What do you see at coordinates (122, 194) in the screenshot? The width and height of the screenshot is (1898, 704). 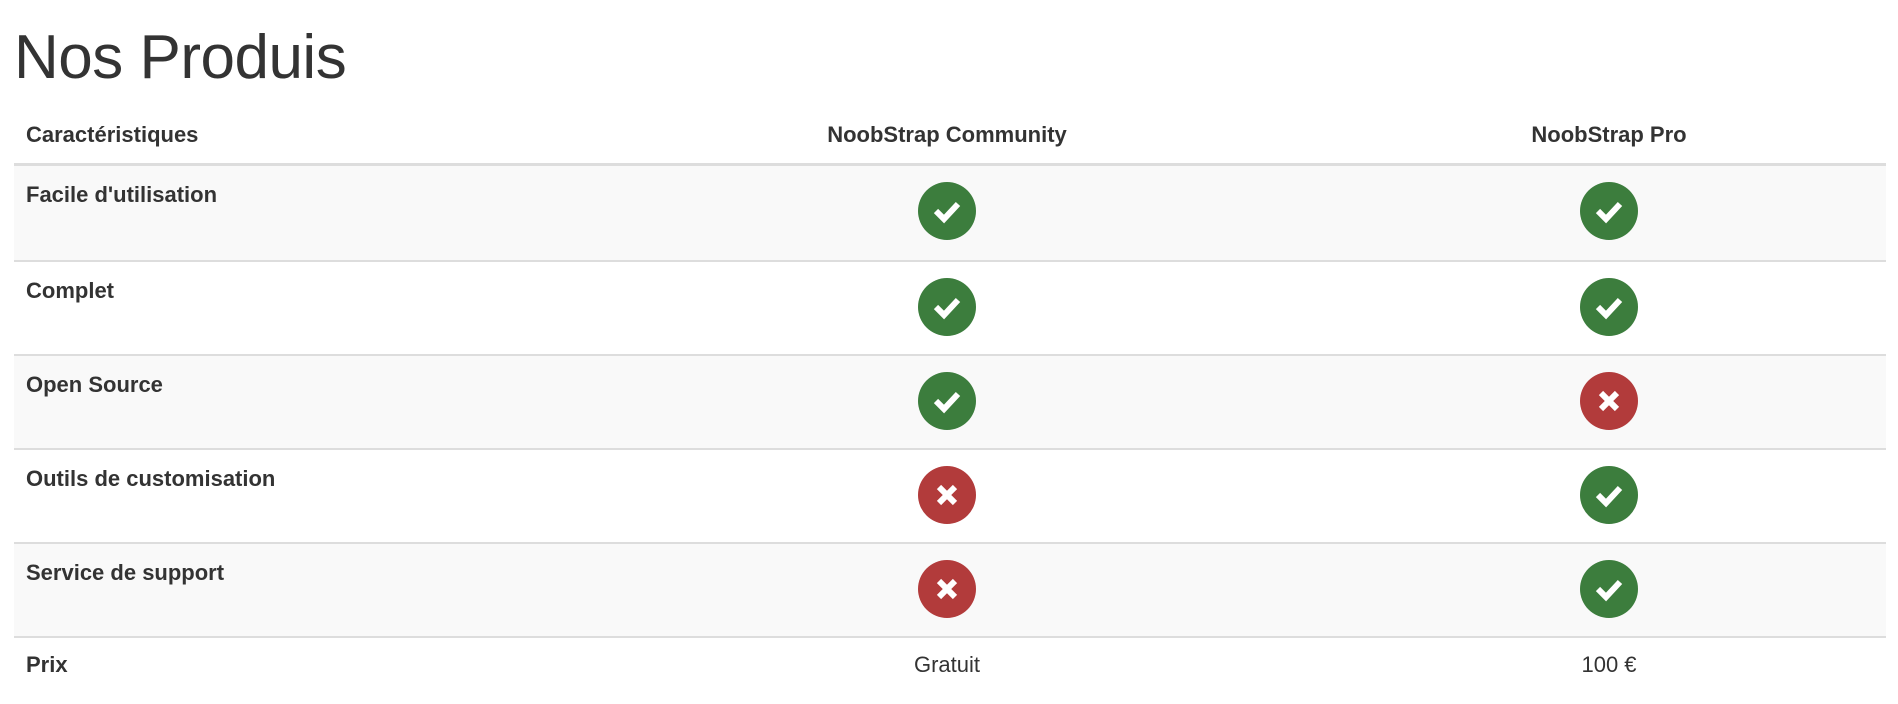 I see `feature-label: Facile d'utilisation` at bounding box center [122, 194].